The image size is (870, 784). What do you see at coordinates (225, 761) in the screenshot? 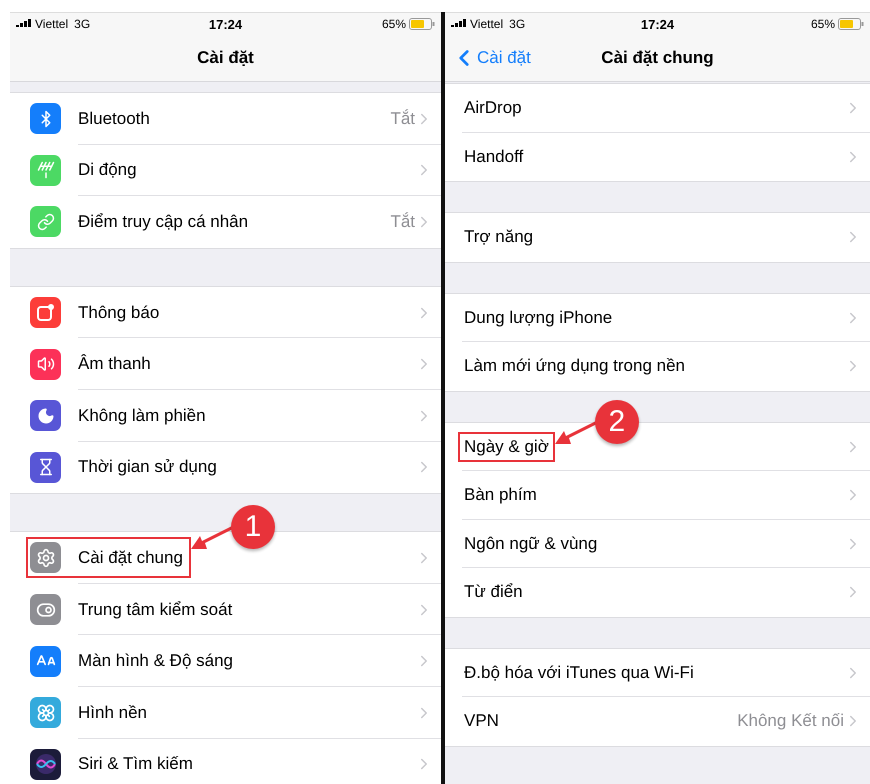
I see `settings-row: Siri & Tìm kiếm` at bounding box center [225, 761].